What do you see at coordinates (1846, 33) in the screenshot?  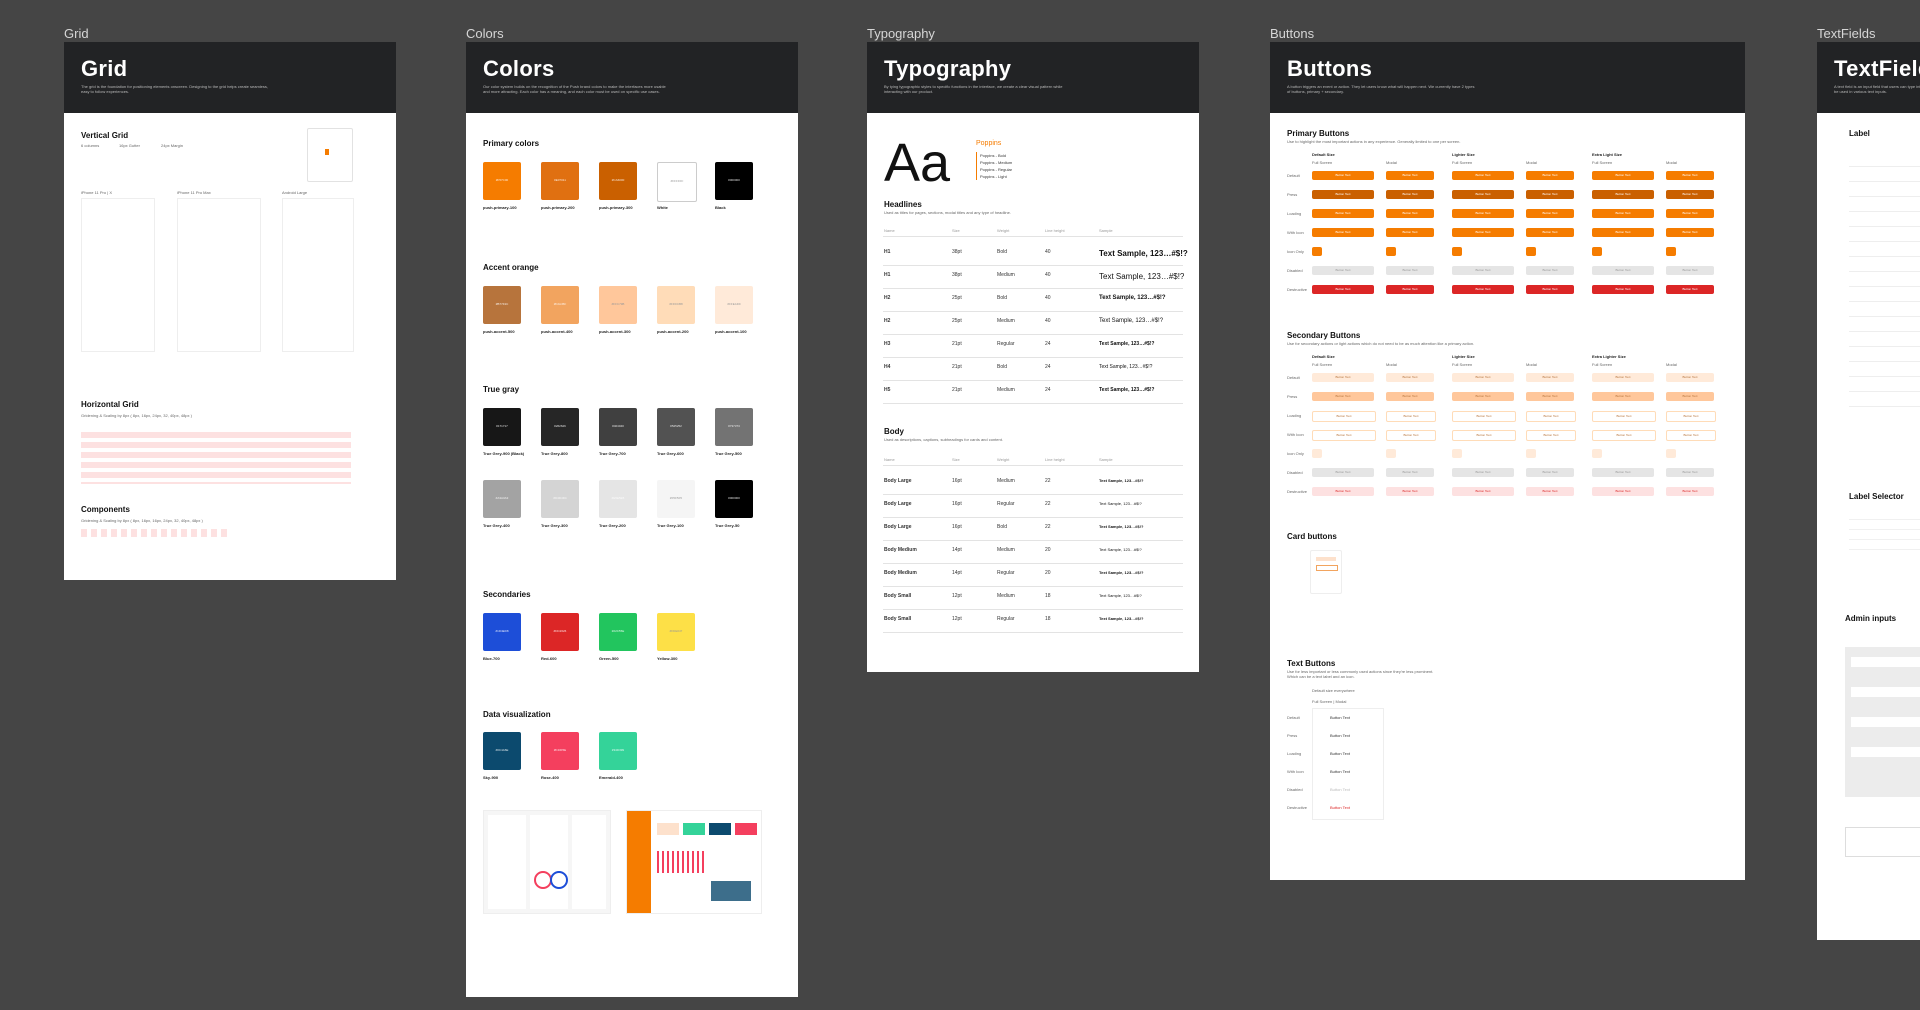 I see `frame-label-textfields: TextFields` at bounding box center [1846, 33].